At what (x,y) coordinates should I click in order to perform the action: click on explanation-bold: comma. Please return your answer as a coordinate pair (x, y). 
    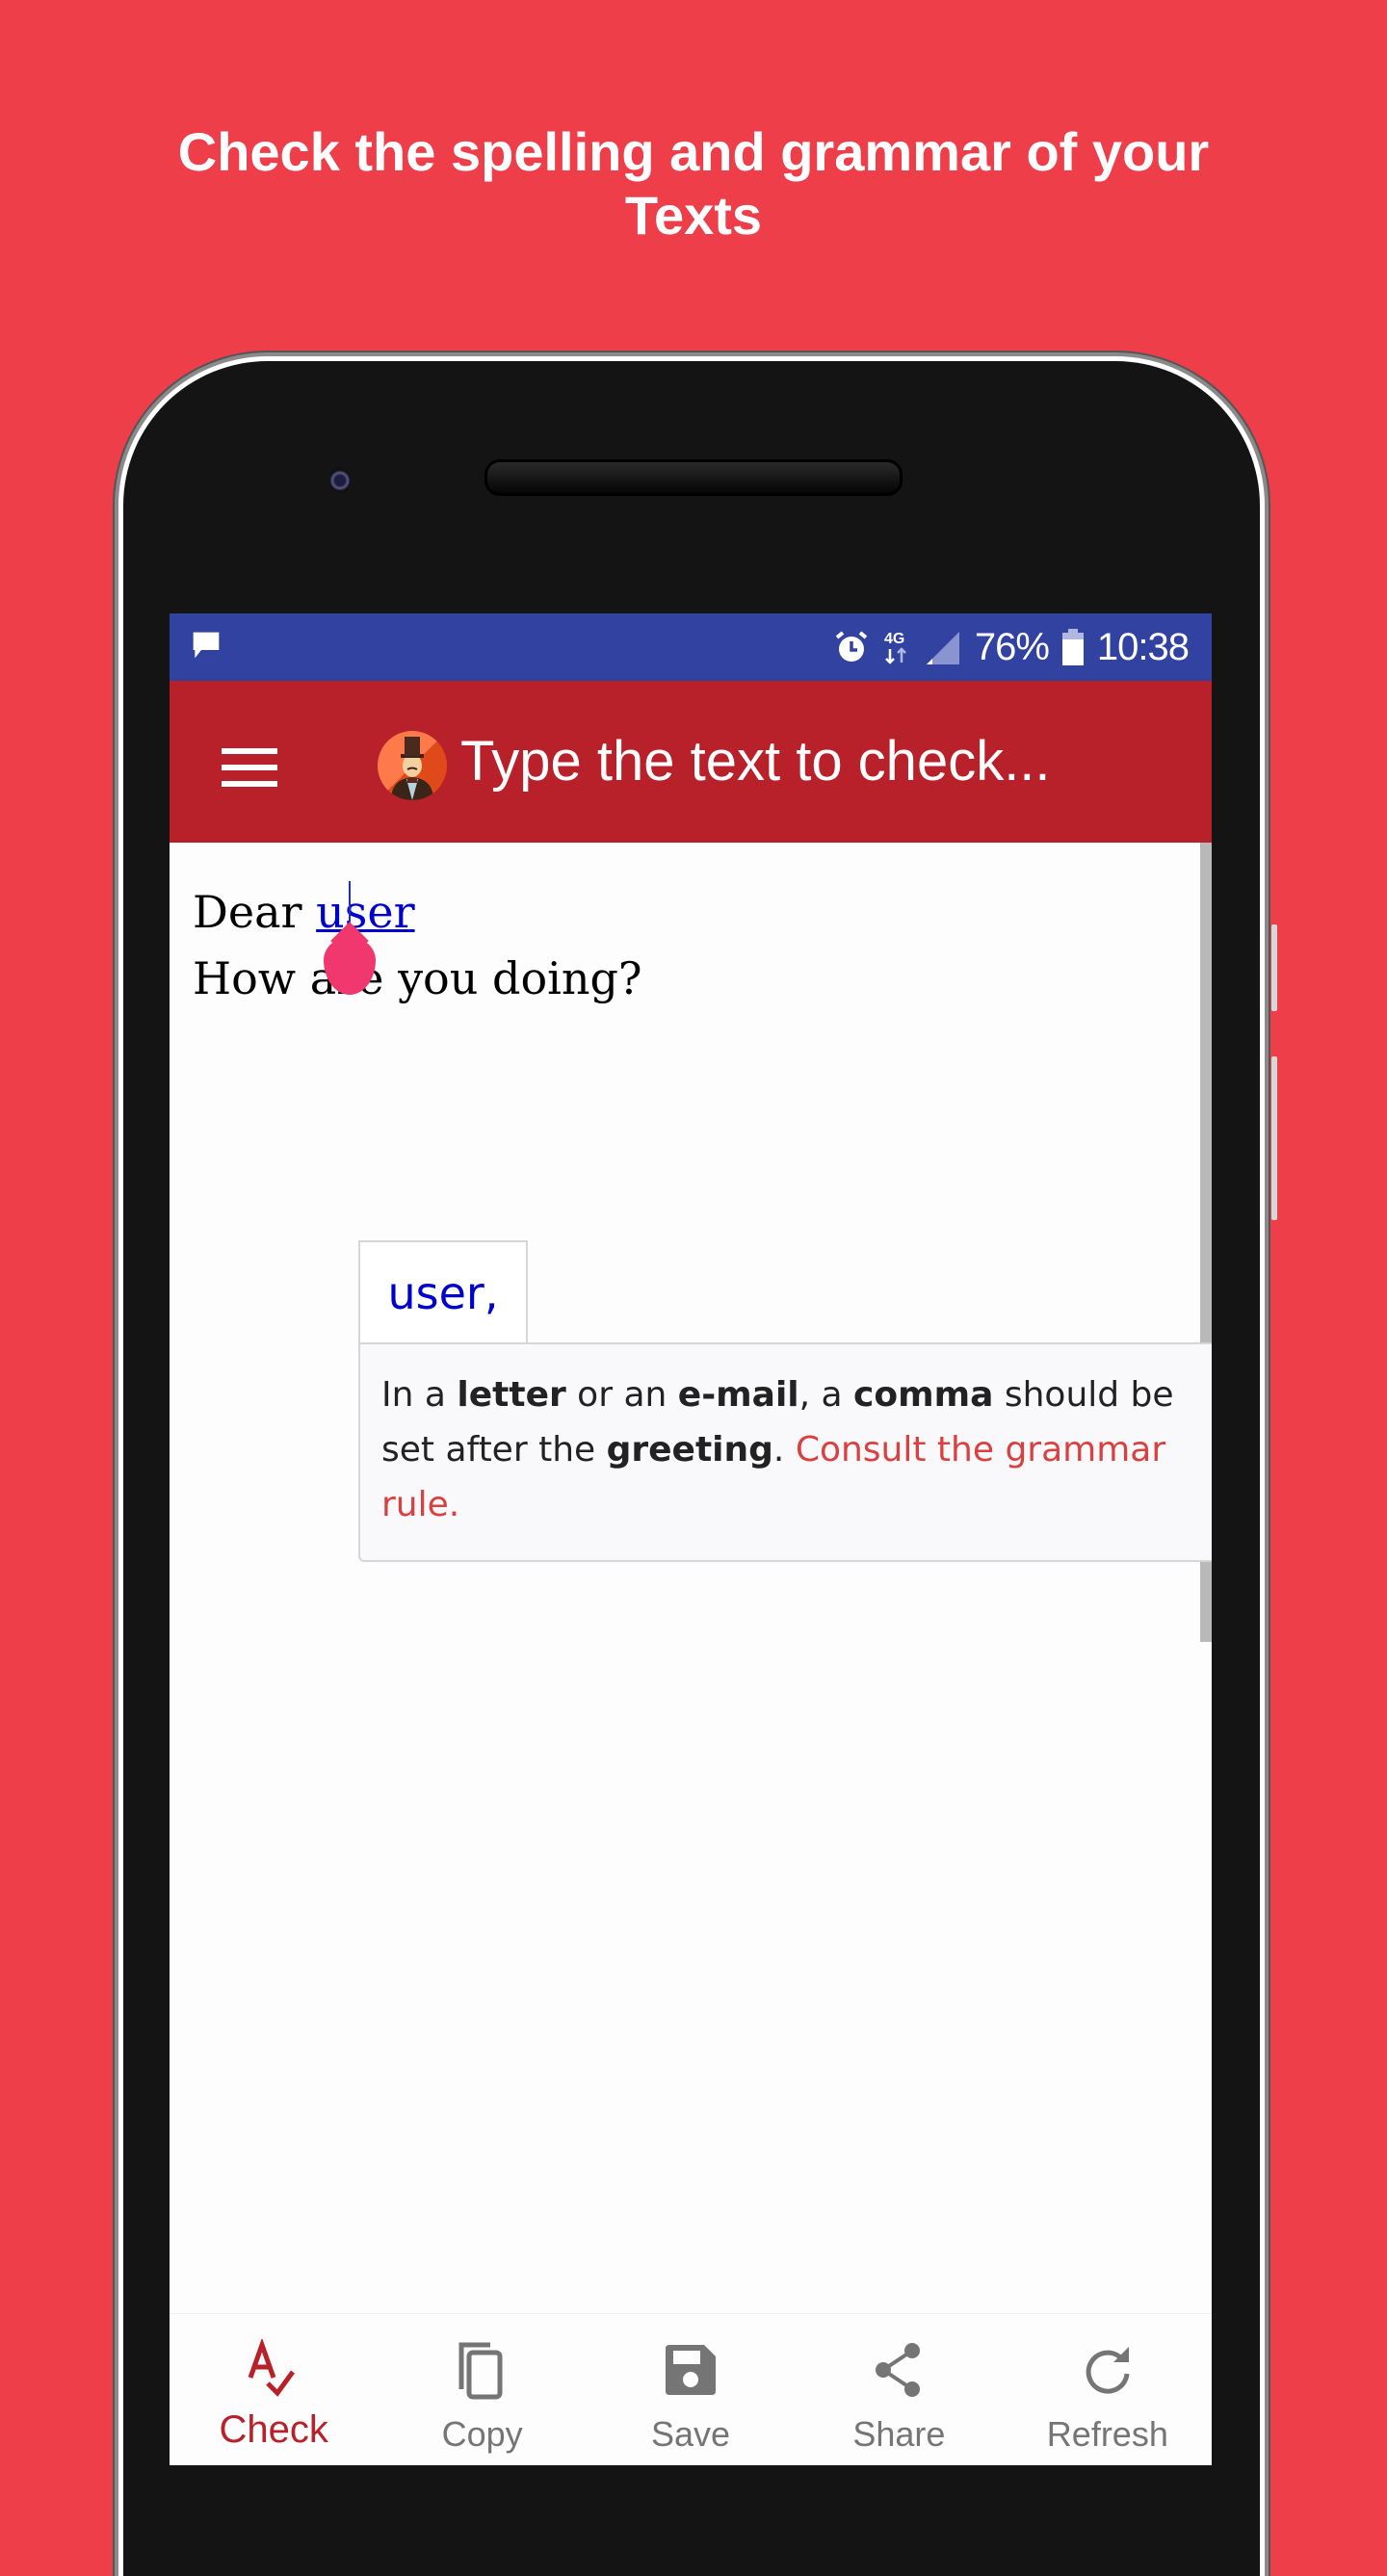
    Looking at the image, I should click on (923, 1395).